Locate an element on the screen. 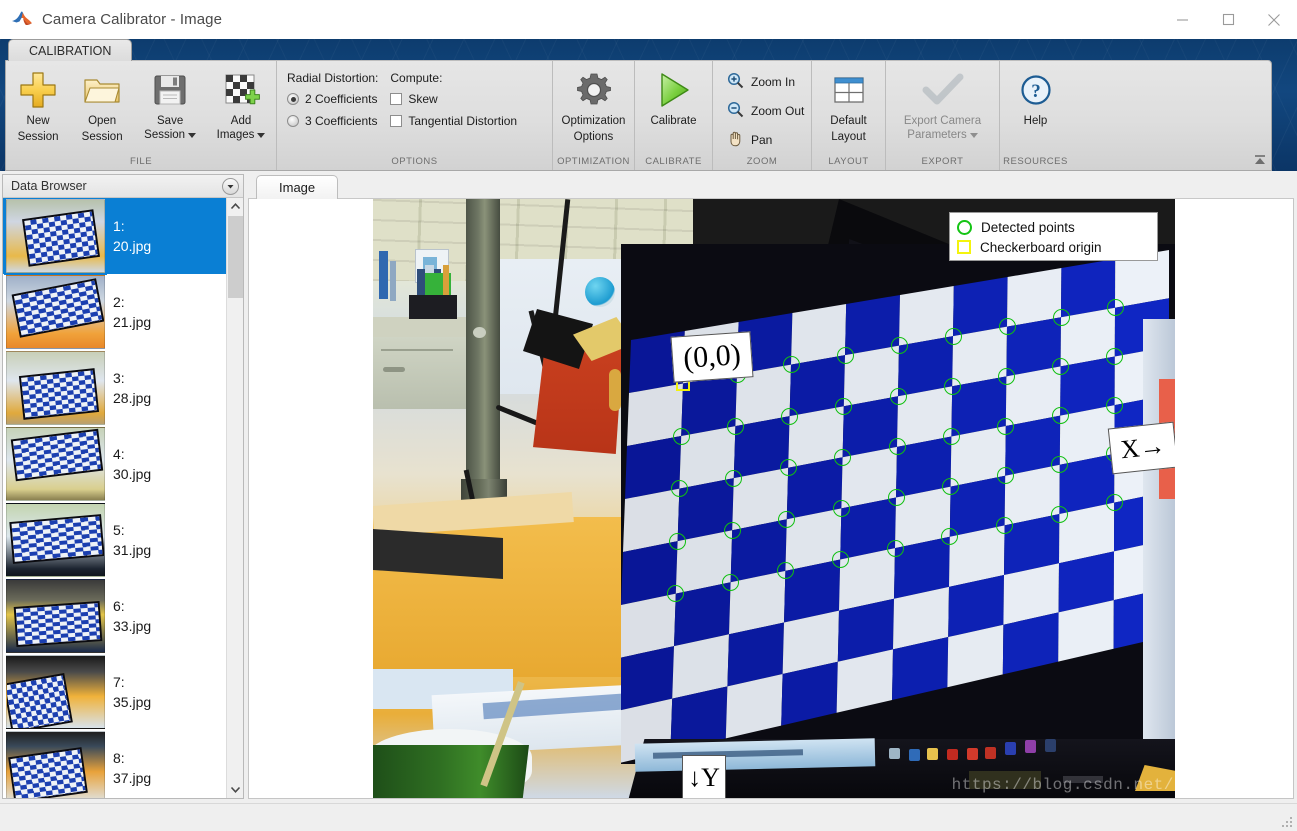 This screenshot has width=1297, height=831. export-dropdown-caret-icon is located at coordinates (973, 135).